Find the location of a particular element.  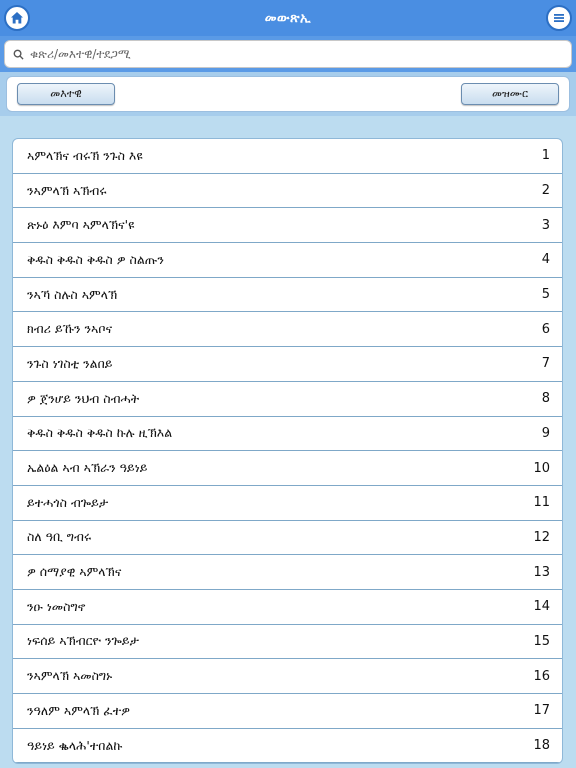

song-number: 13 is located at coordinates (541, 572).